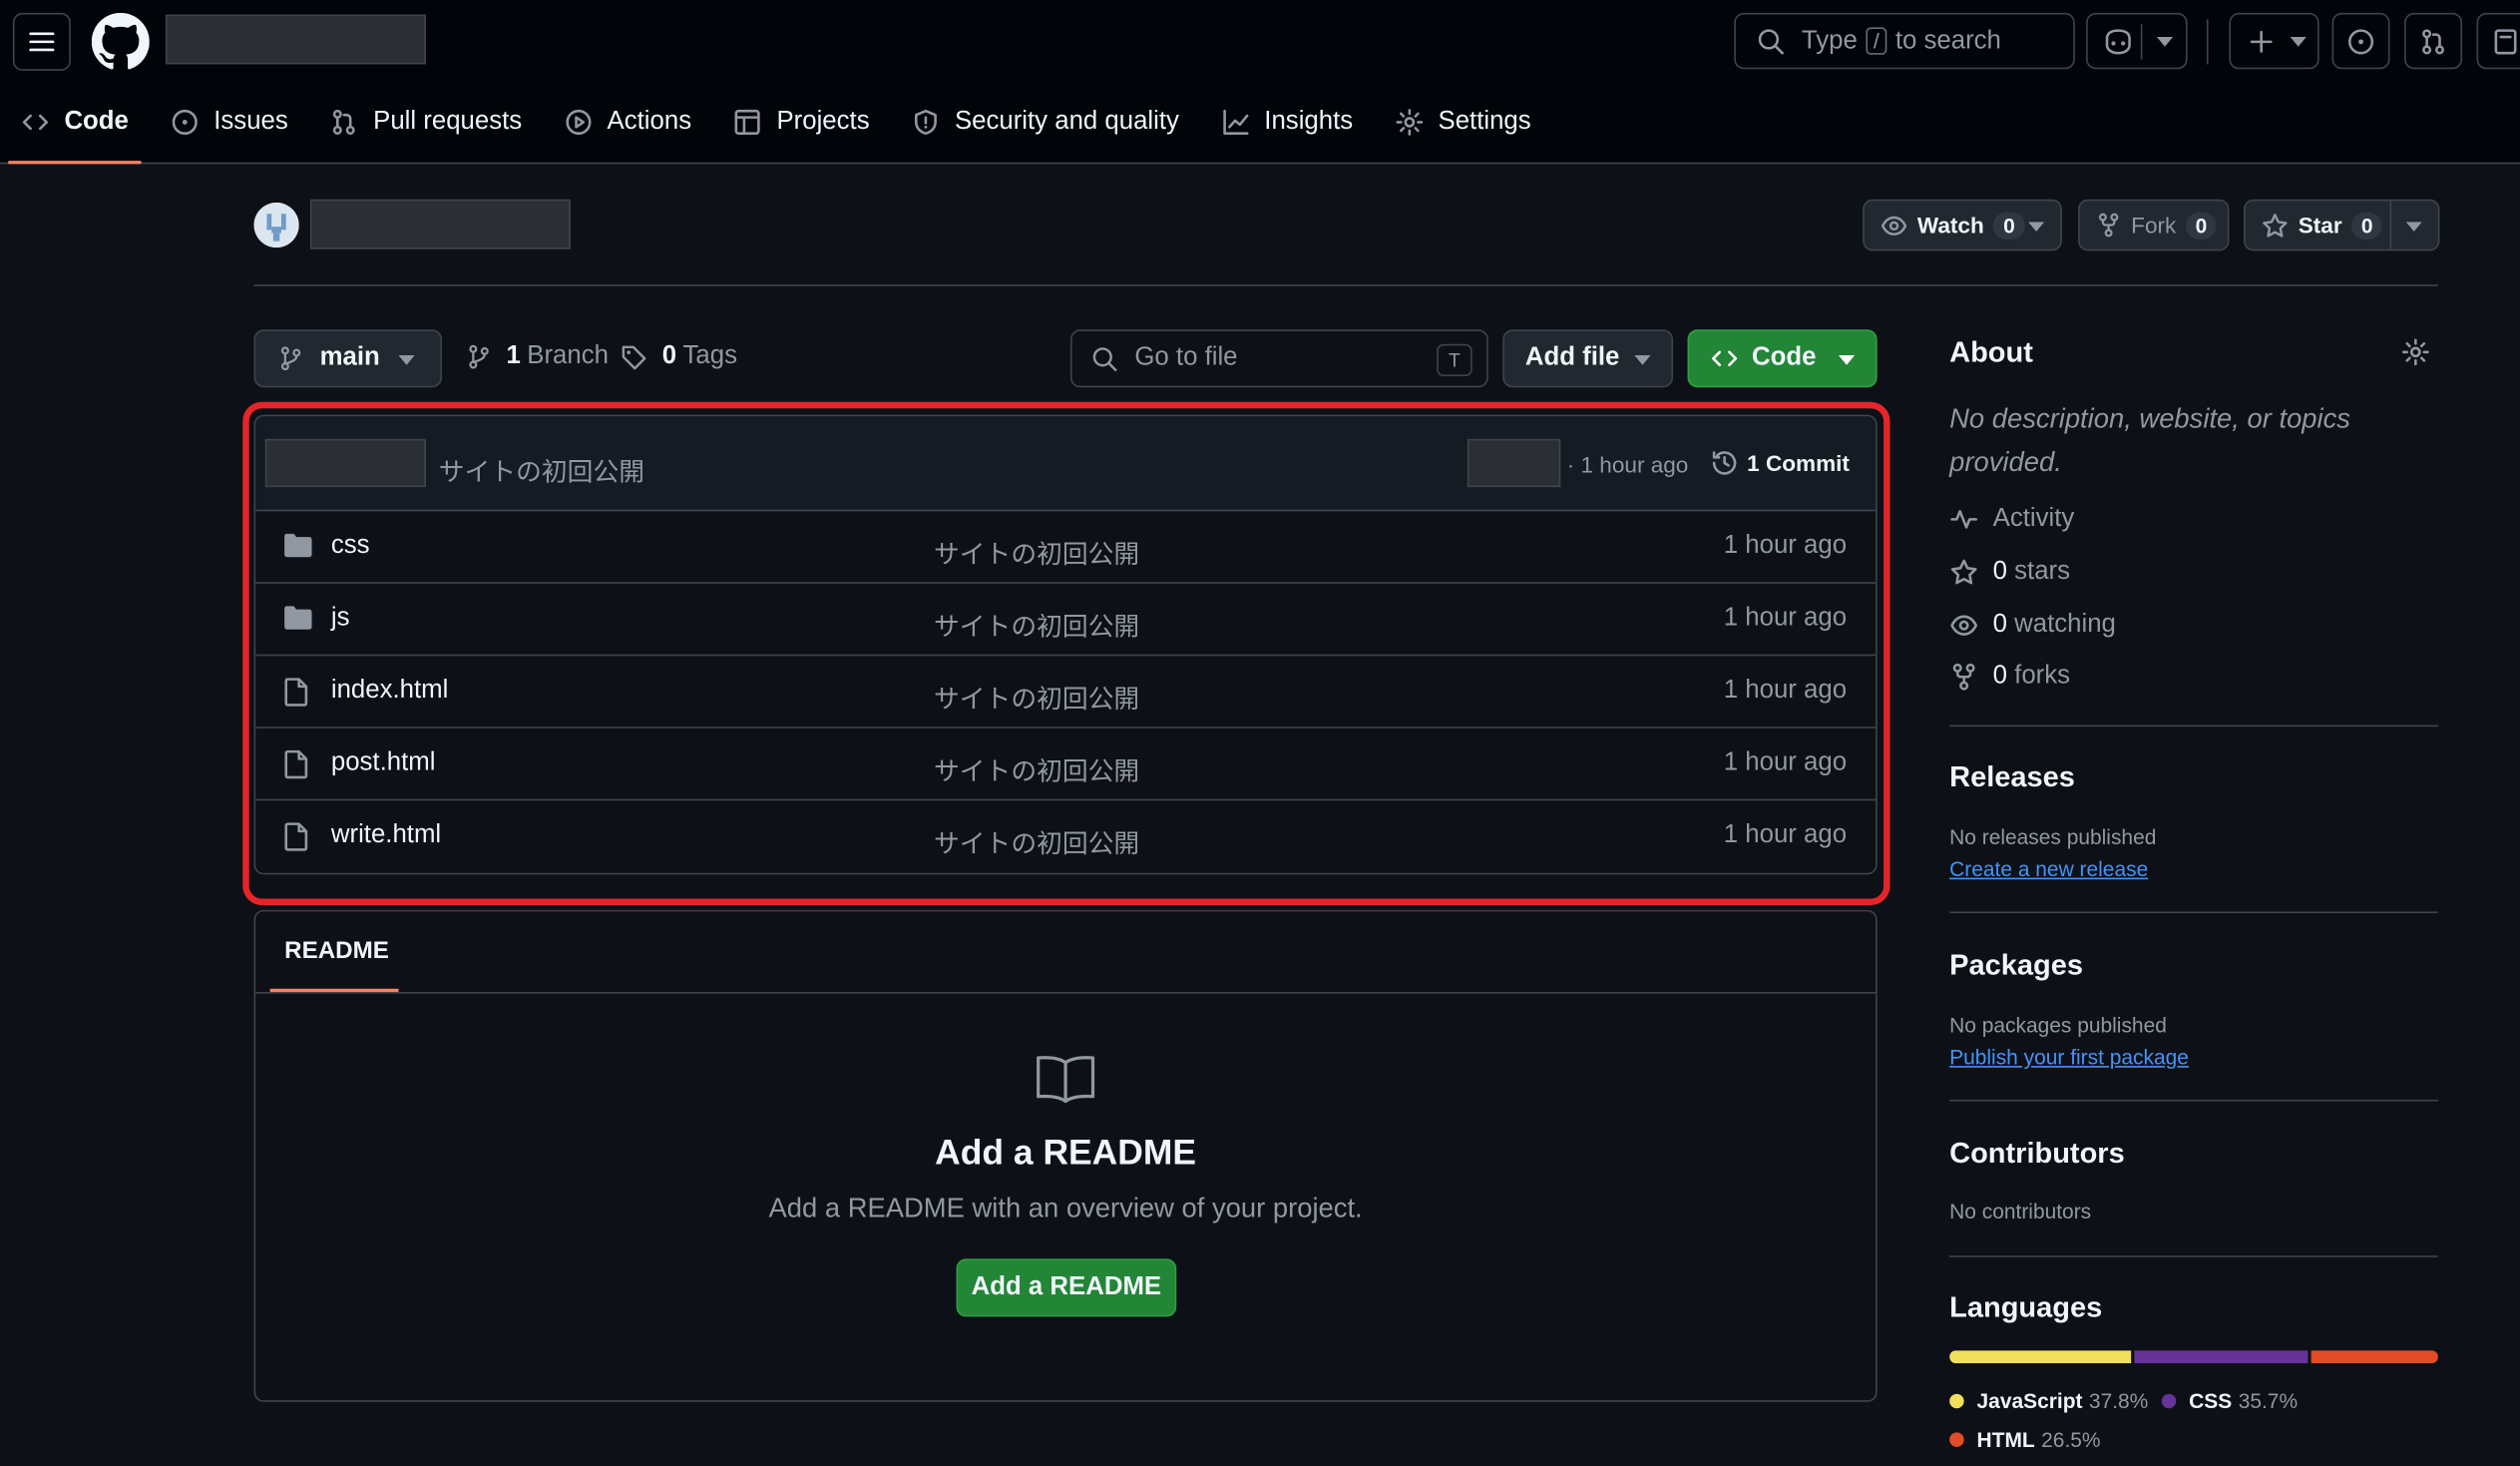 This screenshot has height=1466, width=2520. What do you see at coordinates (2071, 1439) in the screenshot?
I see `language-percent: 26.5%` at bounding box center [2071, 1439].